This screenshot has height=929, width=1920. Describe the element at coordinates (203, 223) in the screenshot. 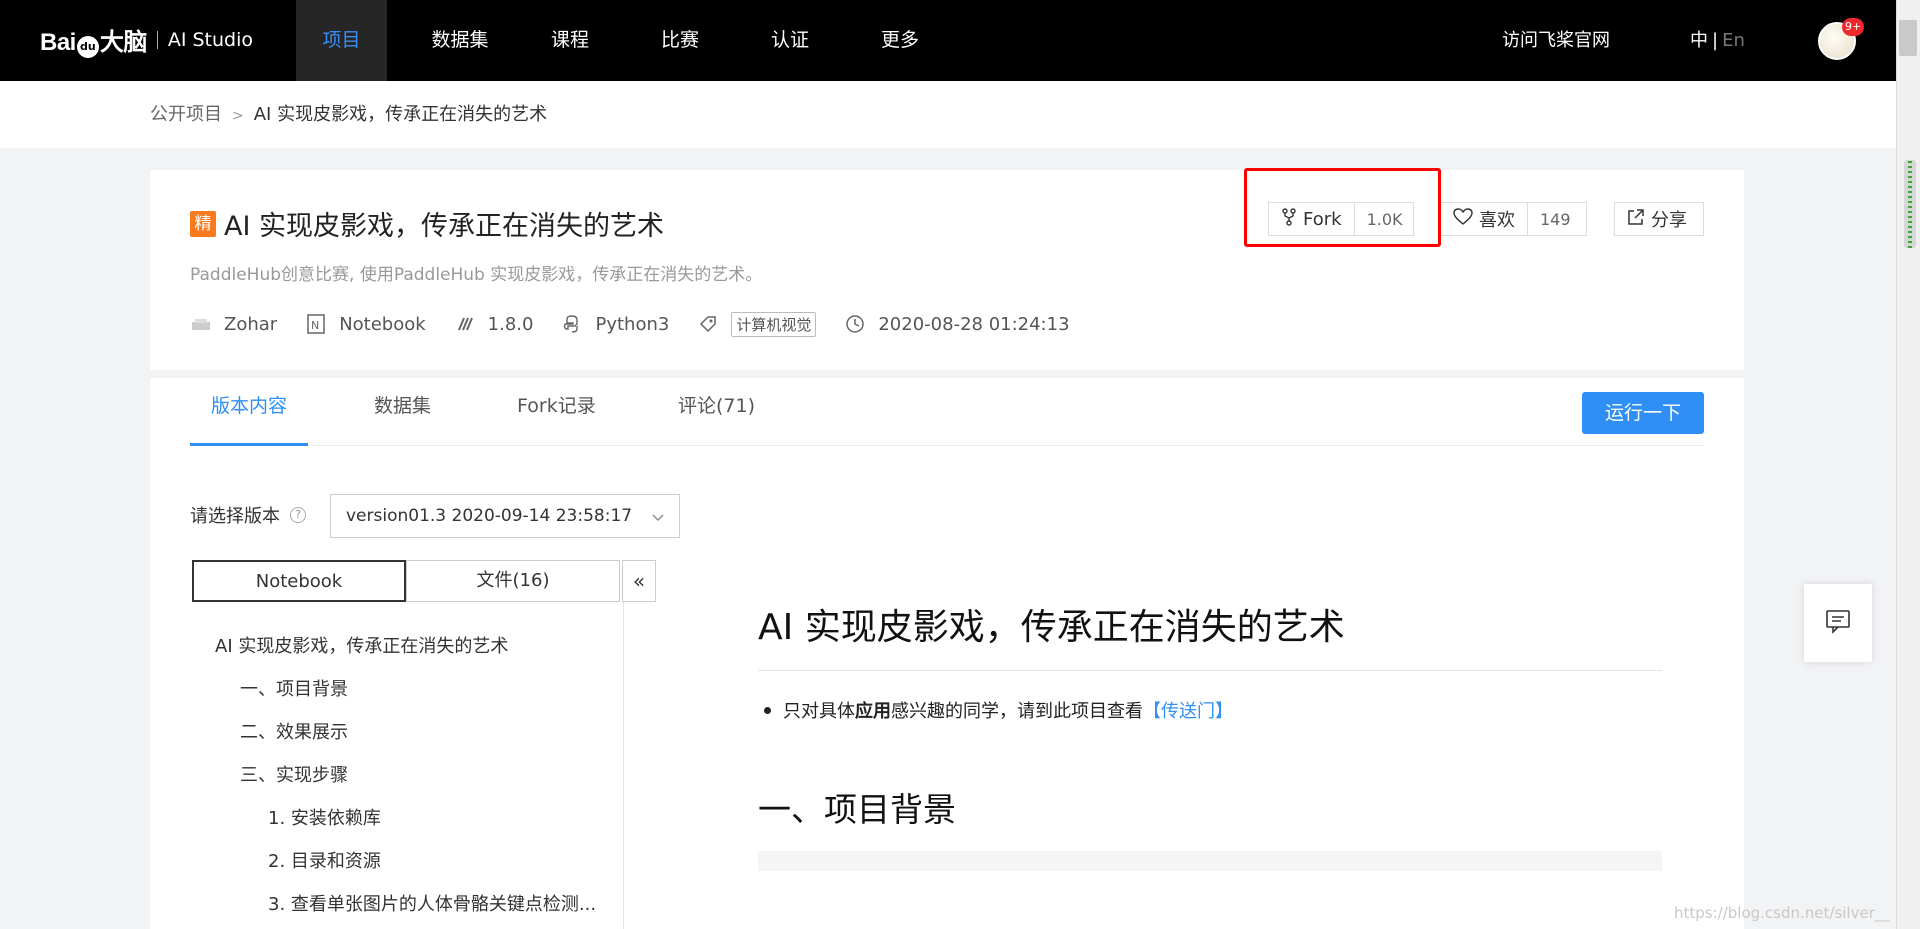

I see `featured-badge: 精` at that location.